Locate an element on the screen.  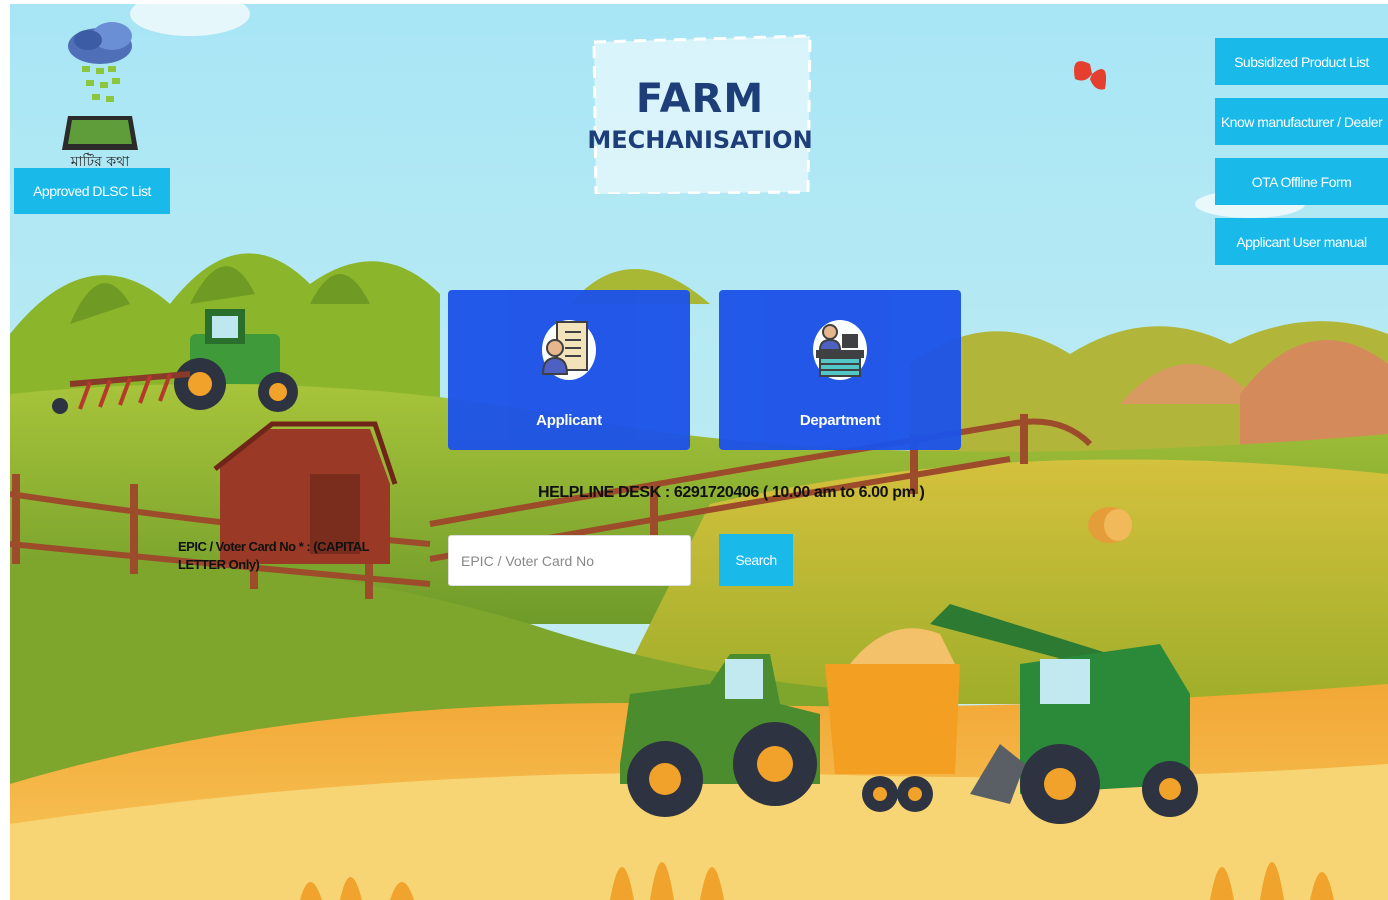
applicant-card: Applicant is located at coordinates (569, 370).